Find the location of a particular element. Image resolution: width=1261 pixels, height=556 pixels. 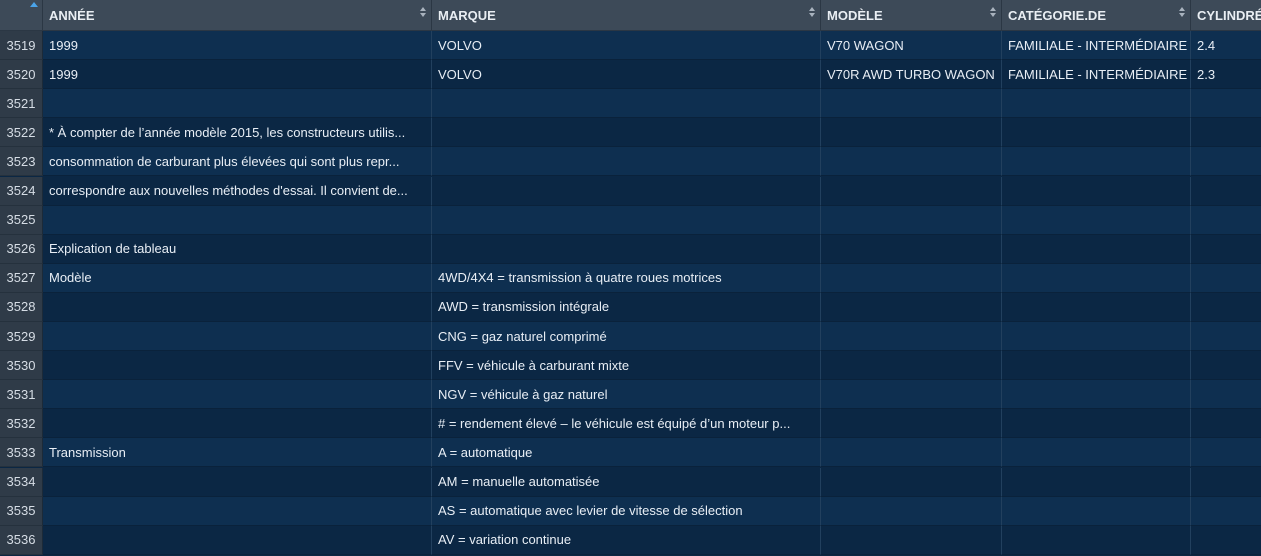

cell-annee: Explication de tableau is located at coordinates (237, 249).